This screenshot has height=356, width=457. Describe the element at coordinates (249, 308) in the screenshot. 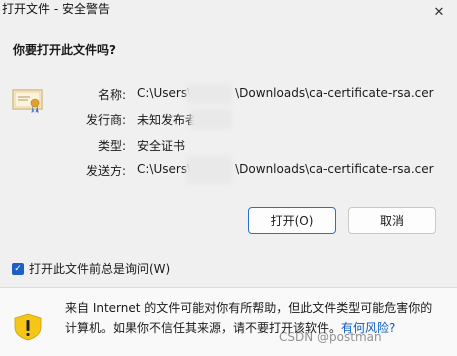

I see `warning-line-1: 来自 Internet 的文件可能对你有所帮助，但此文件类型可能危害你的` at that location.